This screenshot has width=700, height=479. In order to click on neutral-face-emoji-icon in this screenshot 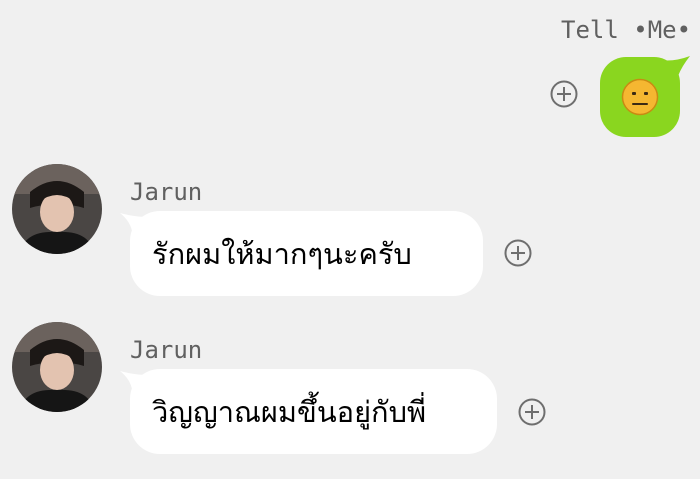, I will do `click(640, 97)`.